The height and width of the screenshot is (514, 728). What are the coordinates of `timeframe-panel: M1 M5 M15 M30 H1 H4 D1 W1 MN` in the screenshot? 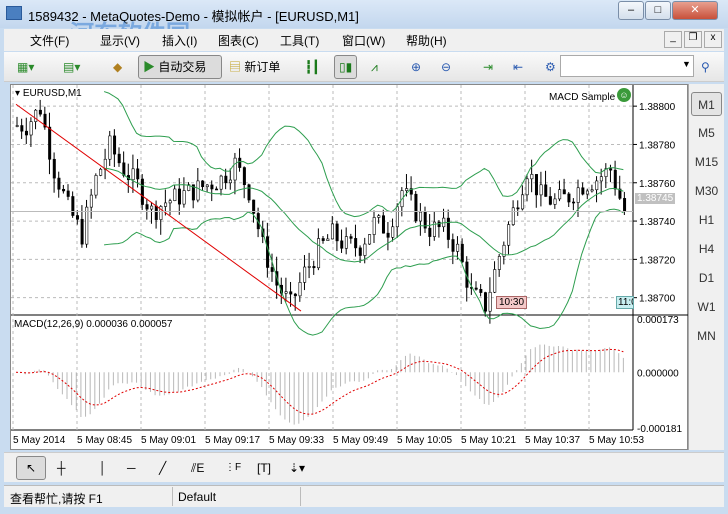 It's located at (706, 267).